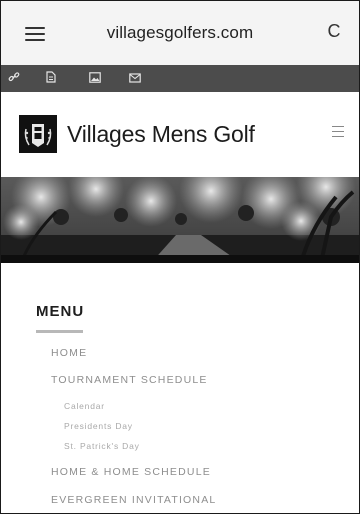 This screenshot has height=514, width=360. What do you see at coordinates (60, 311) in the screenshot?
I see `menu-heading: MENU` at bounding box center [60, 311].